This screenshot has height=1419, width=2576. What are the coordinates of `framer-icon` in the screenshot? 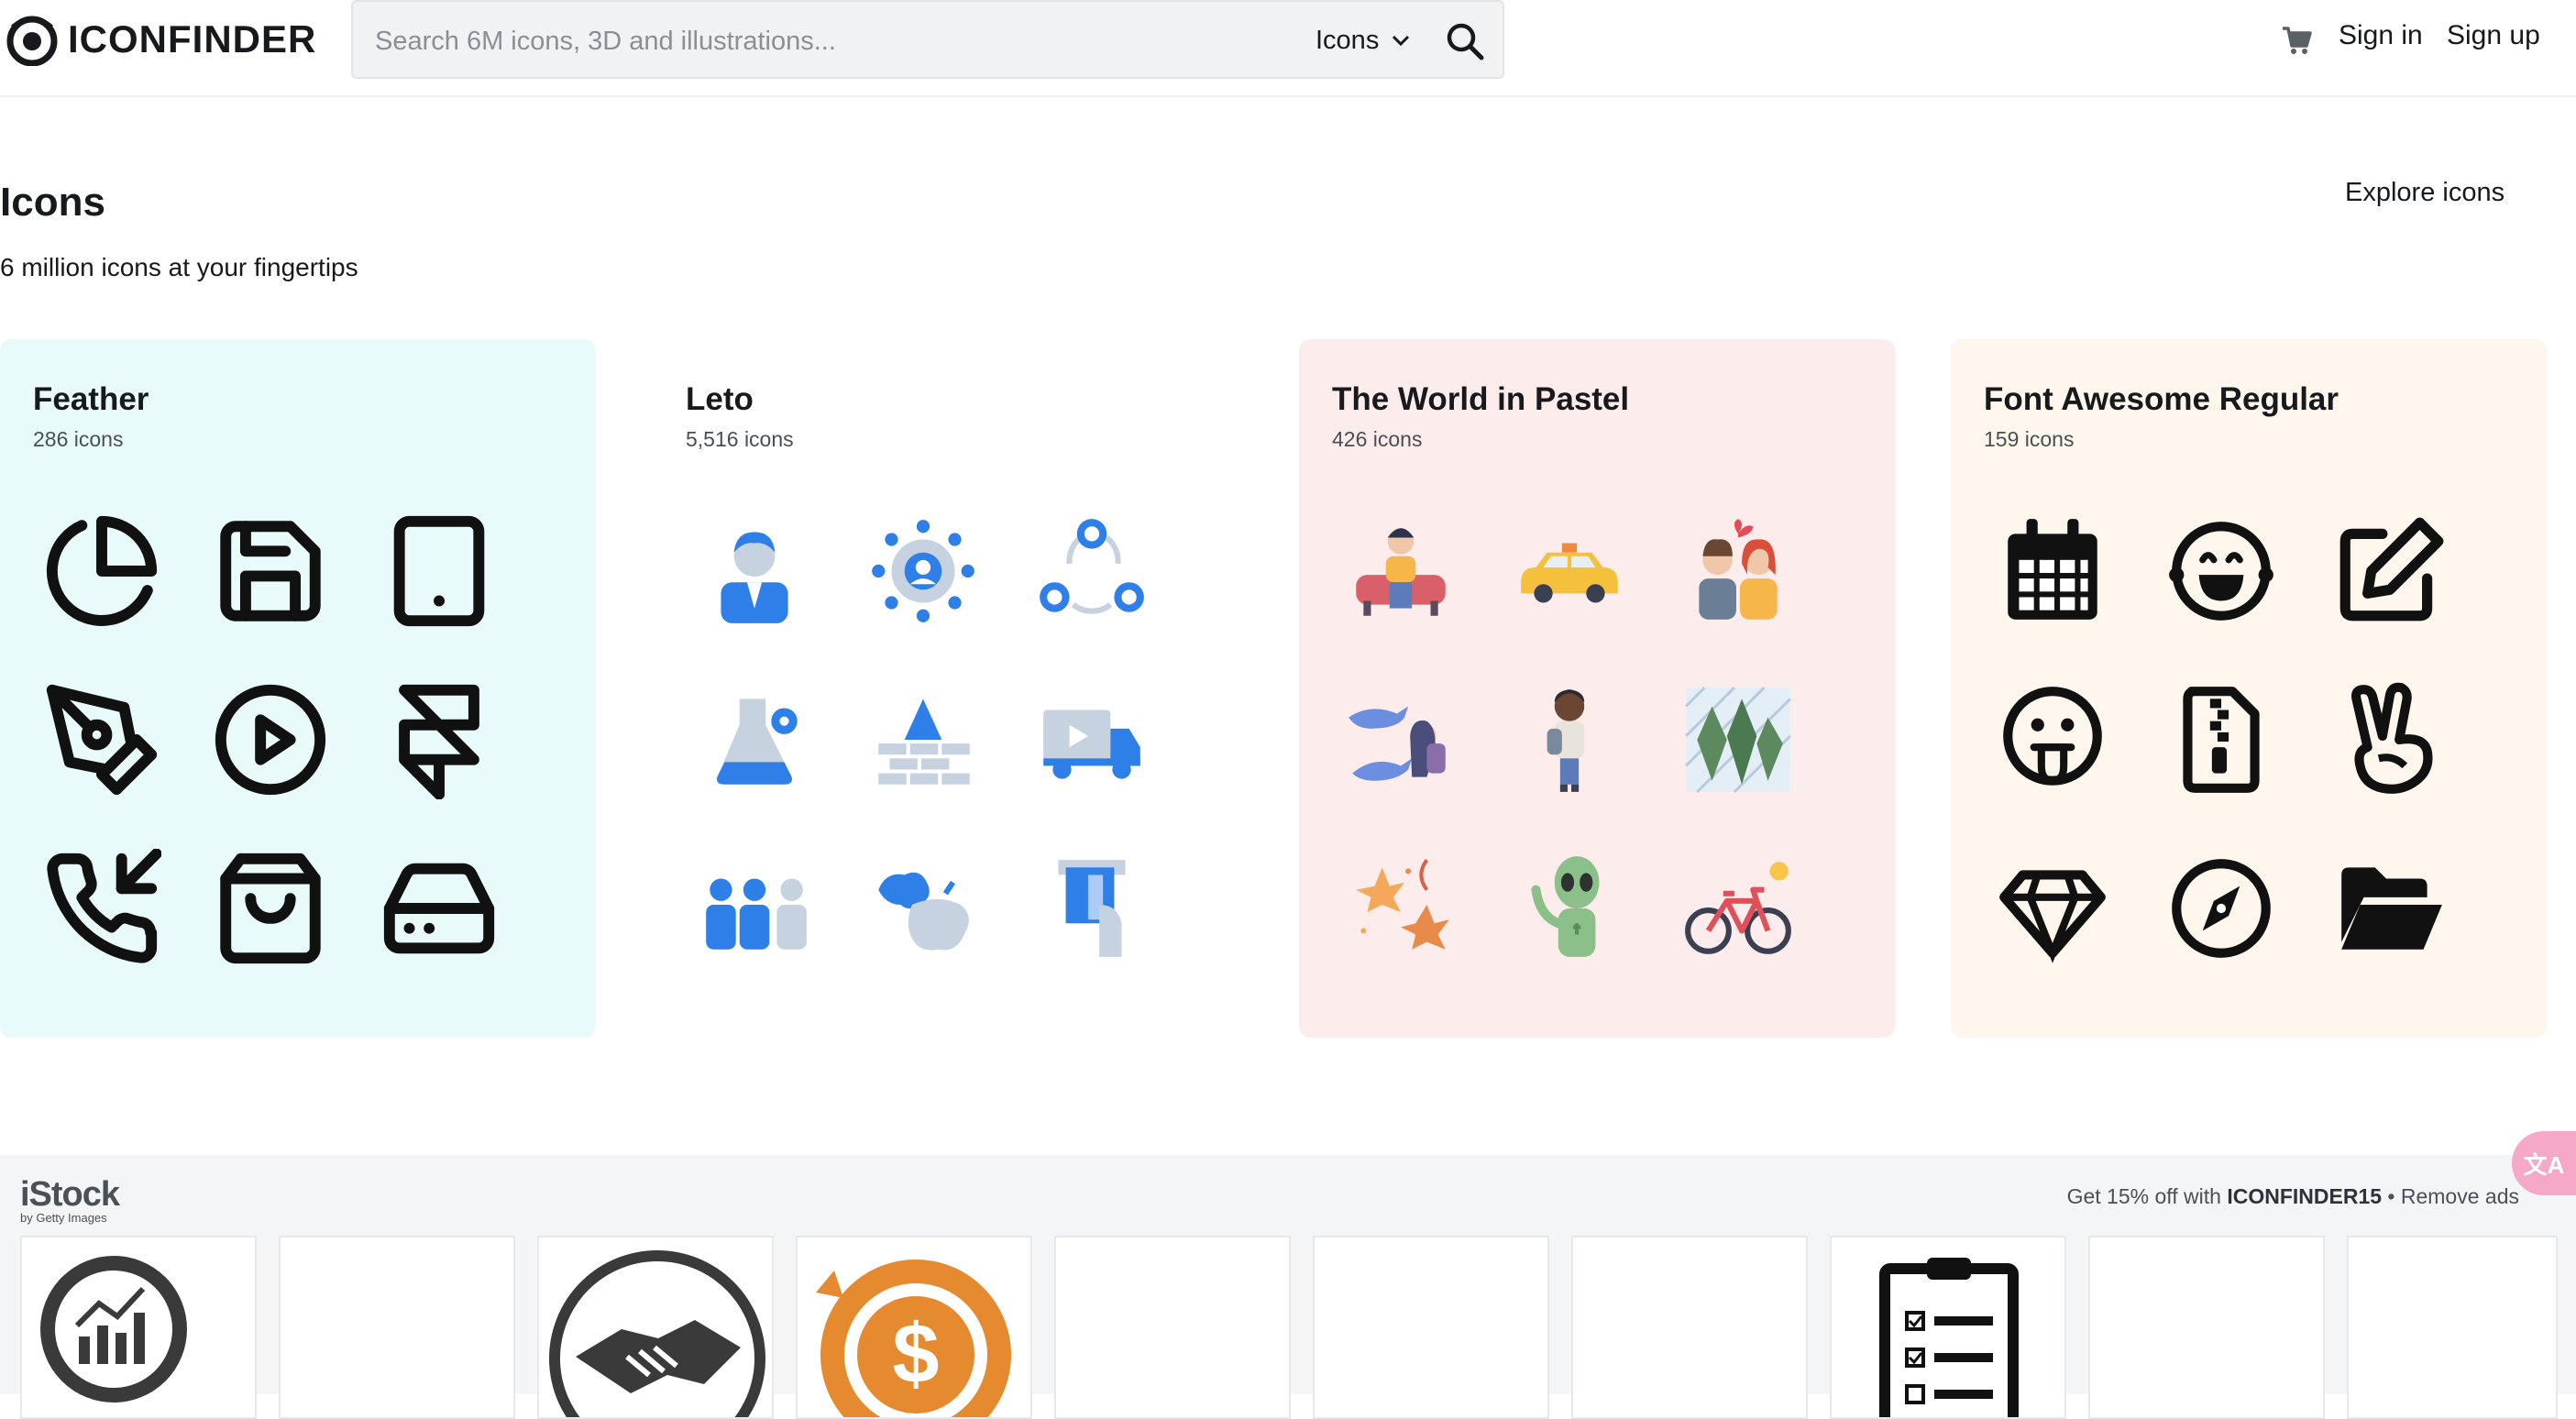 It's located at (439, 739).